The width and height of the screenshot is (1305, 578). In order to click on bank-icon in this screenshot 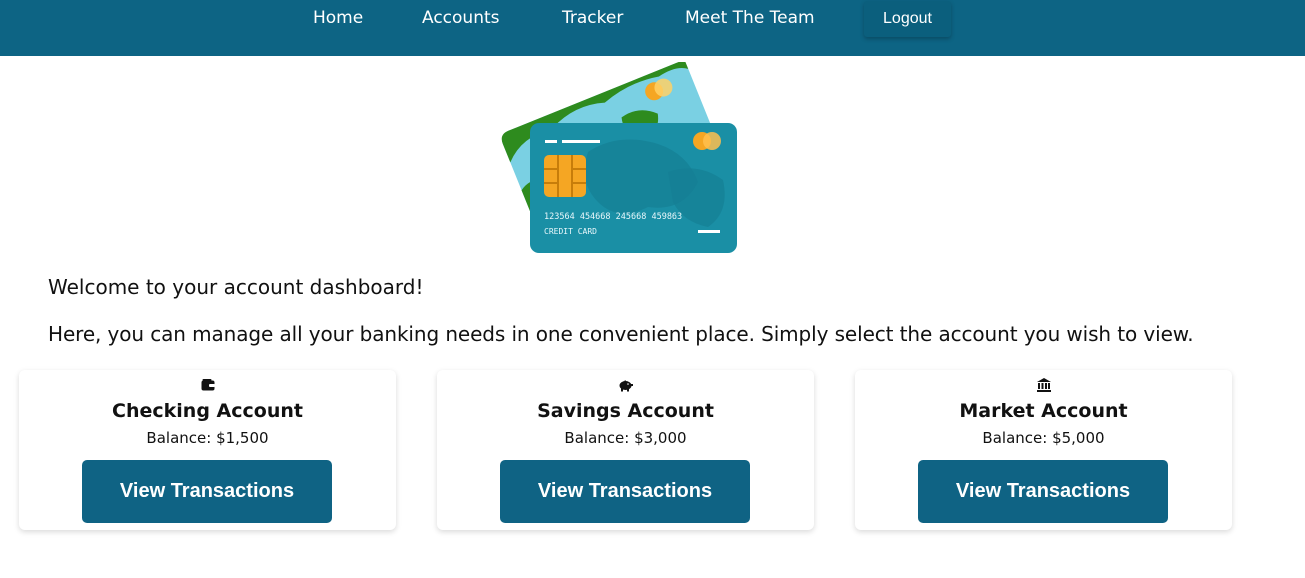, I will do `click(1043, 385)`.